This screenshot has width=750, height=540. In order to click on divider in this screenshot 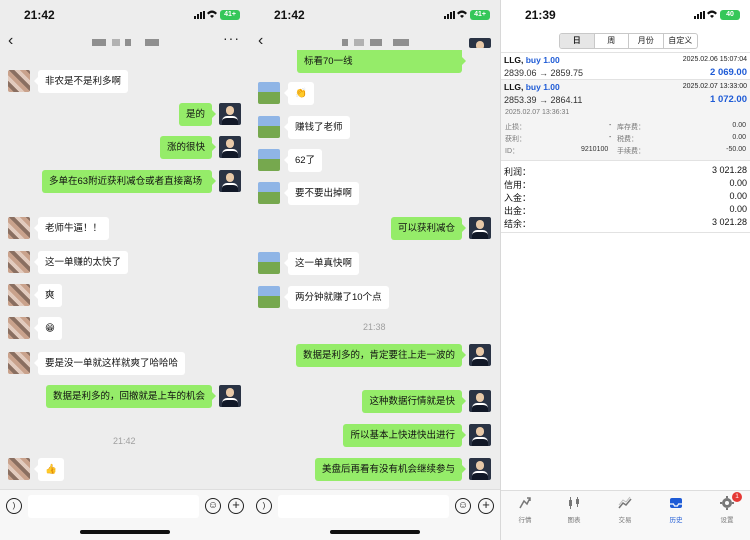, I will do `click(625, 160)`.